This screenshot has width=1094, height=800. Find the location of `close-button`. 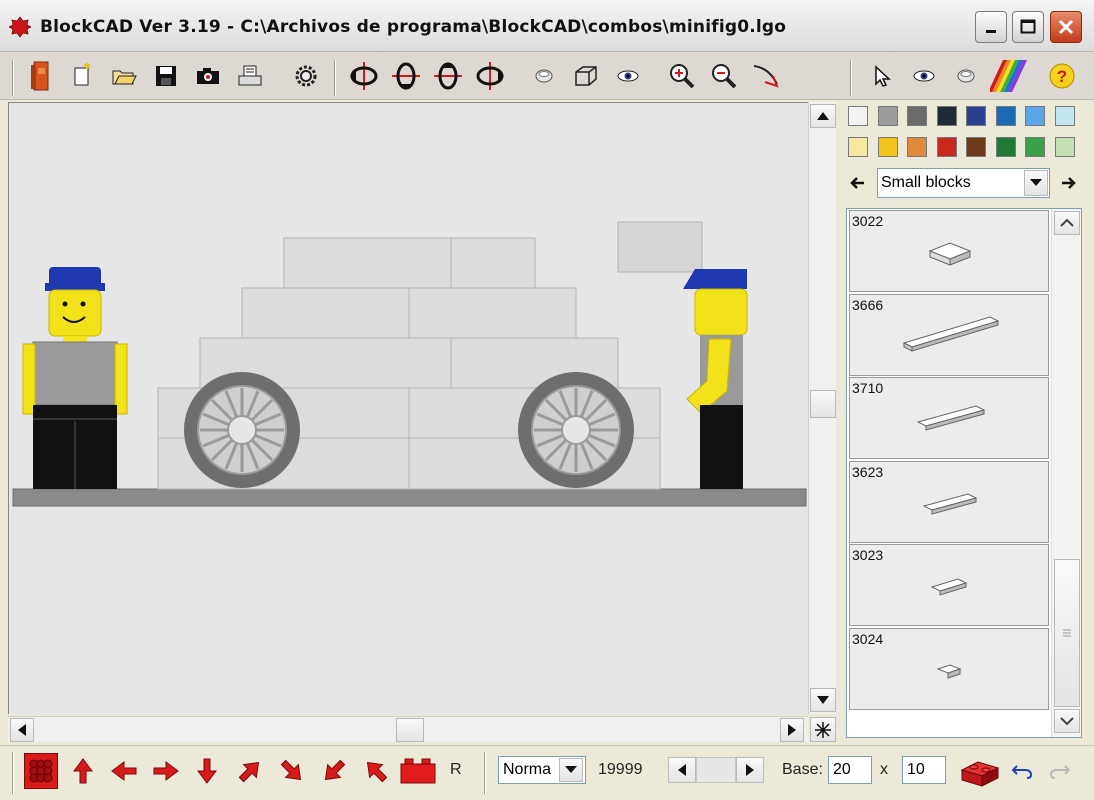

close-button is located at coordinates (1066, 27).